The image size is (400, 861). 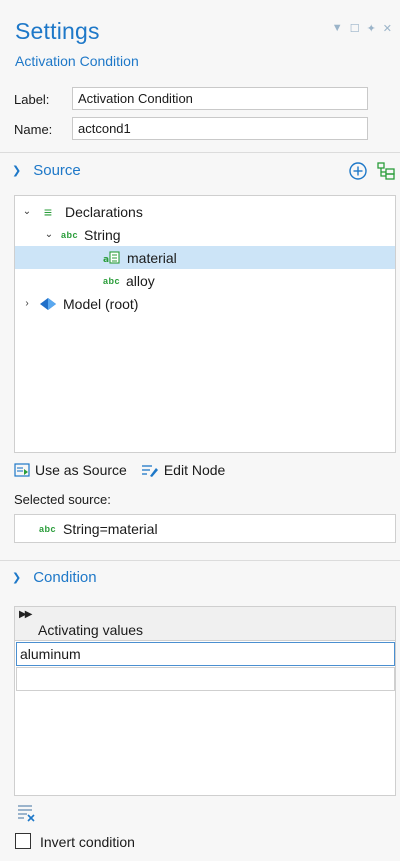 What do you see at coordinates (104, 211) in the screenshot?
I see `tree-item-label: Declarations` at bounding box center [104, 211].